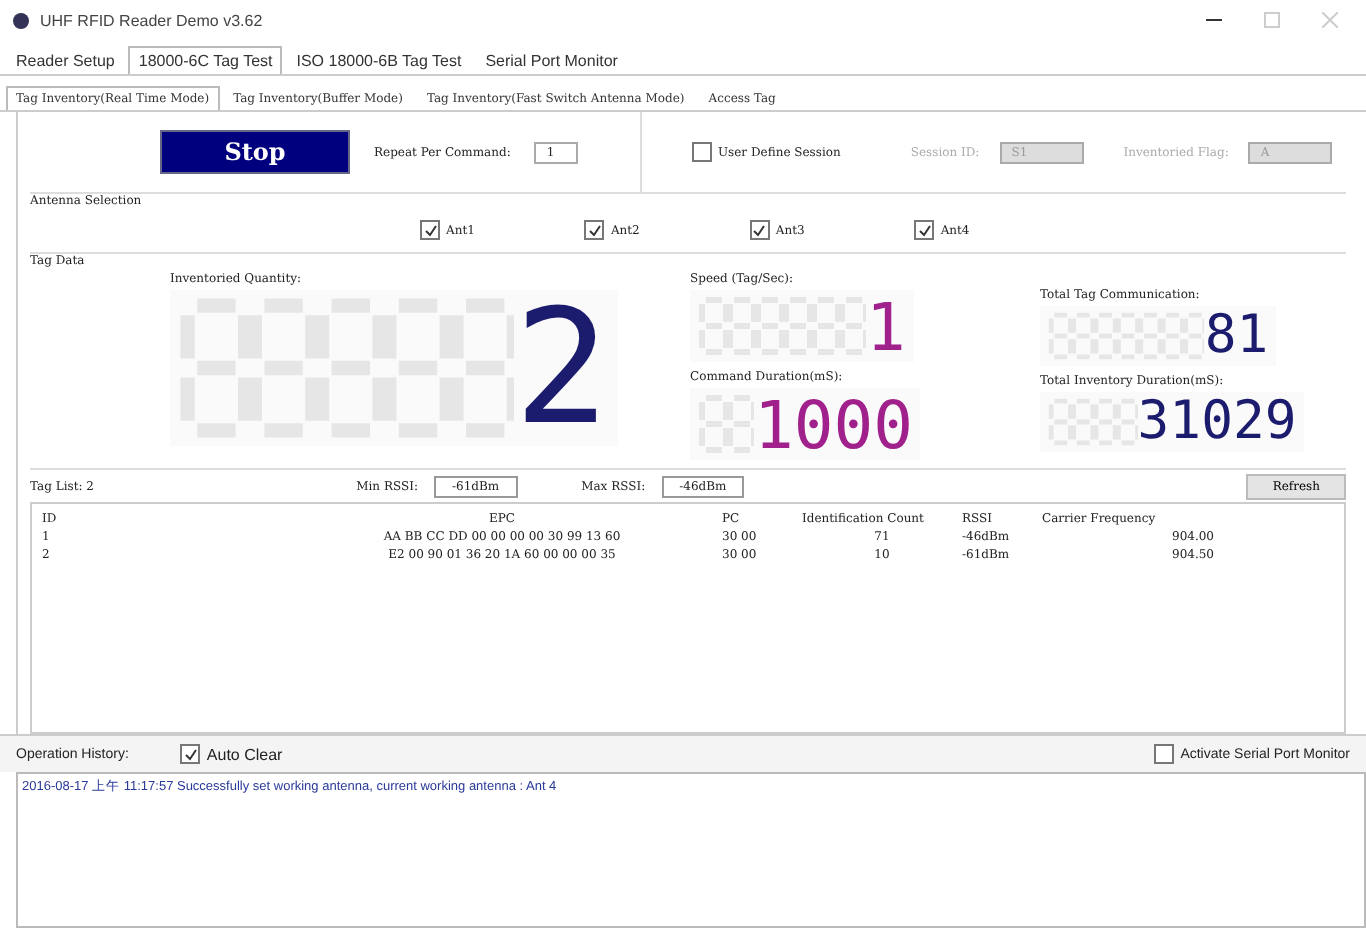 Image resolution: width=1366 pixels, height=928 pixels. Describe the element at coordinates (65, 60) in the screenshot. I see `menu-tab: Reader Setup` at that location.